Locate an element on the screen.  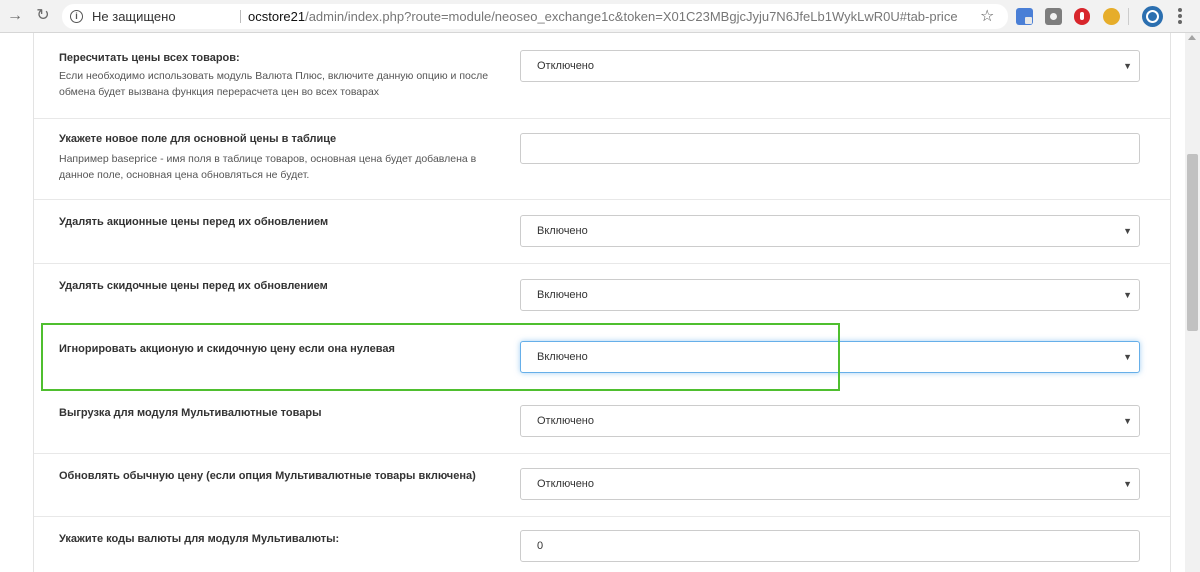
forward-arrow-icon: → is located at coordinates (15, 16).